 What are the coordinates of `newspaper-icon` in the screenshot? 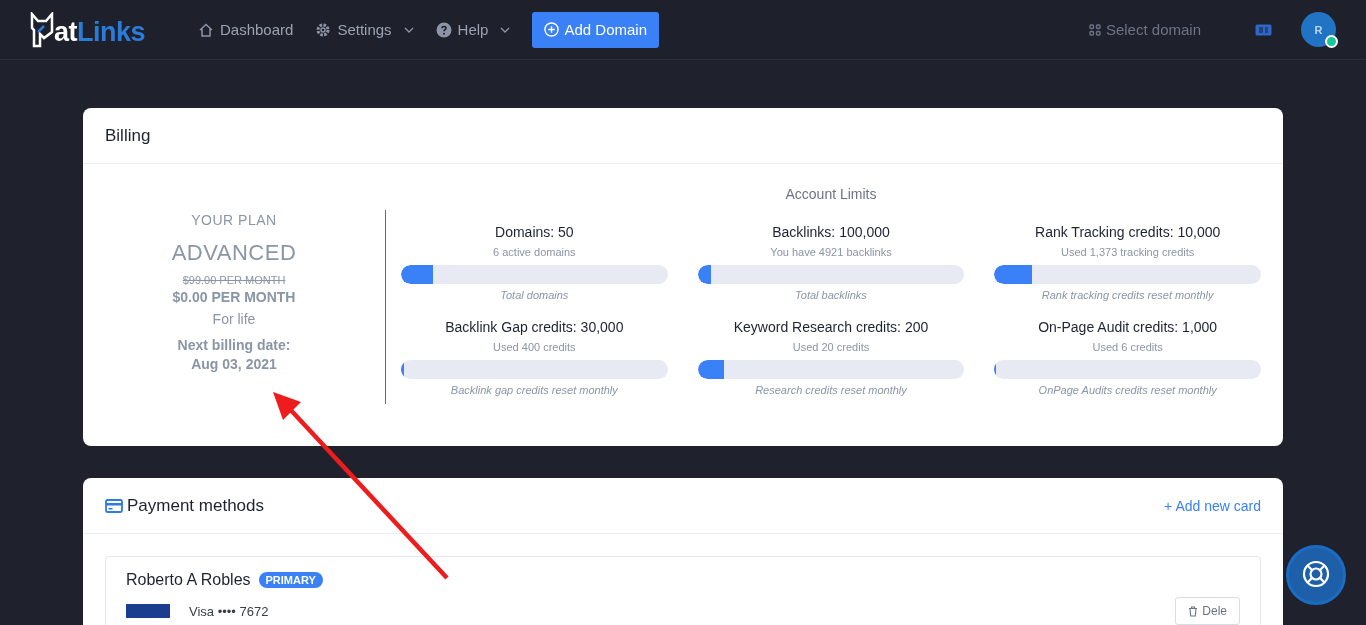 It's located at (1263, 29).